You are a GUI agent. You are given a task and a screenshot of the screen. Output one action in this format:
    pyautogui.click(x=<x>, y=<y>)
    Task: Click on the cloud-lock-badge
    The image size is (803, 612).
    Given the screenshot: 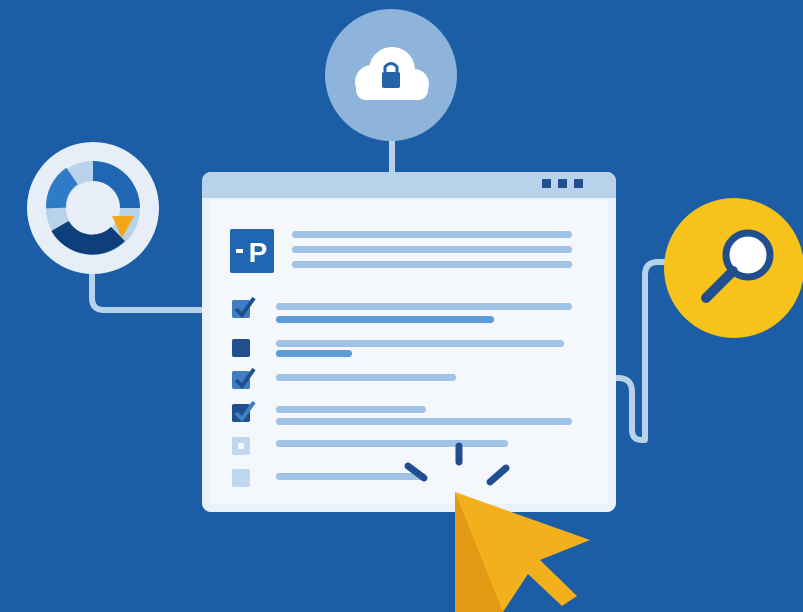 What is the action you would take?
    pyautogui.click(x=391, y=75)
    